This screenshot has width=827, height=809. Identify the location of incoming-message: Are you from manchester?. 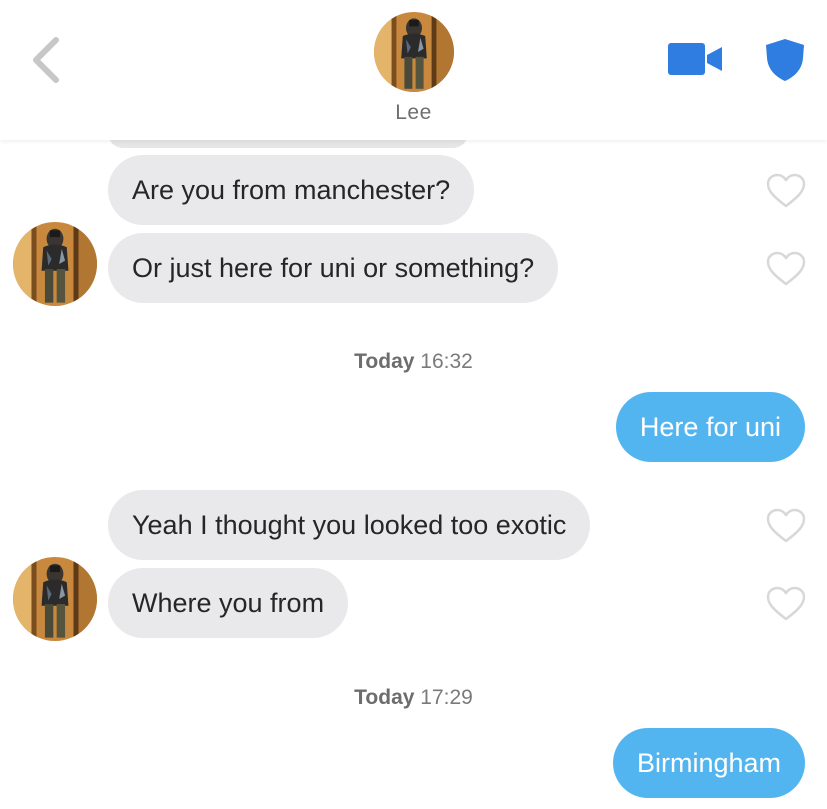
(291, 190).